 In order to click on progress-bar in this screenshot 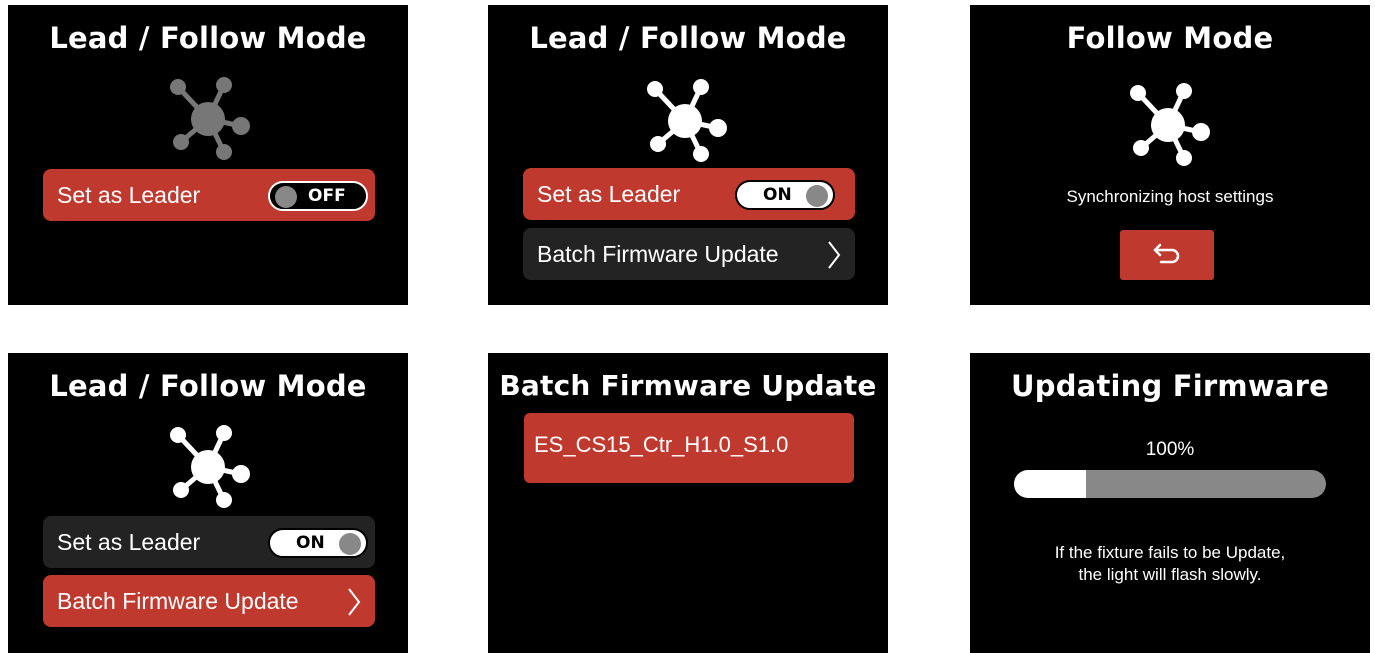, I will do `click(1170, 484)`.